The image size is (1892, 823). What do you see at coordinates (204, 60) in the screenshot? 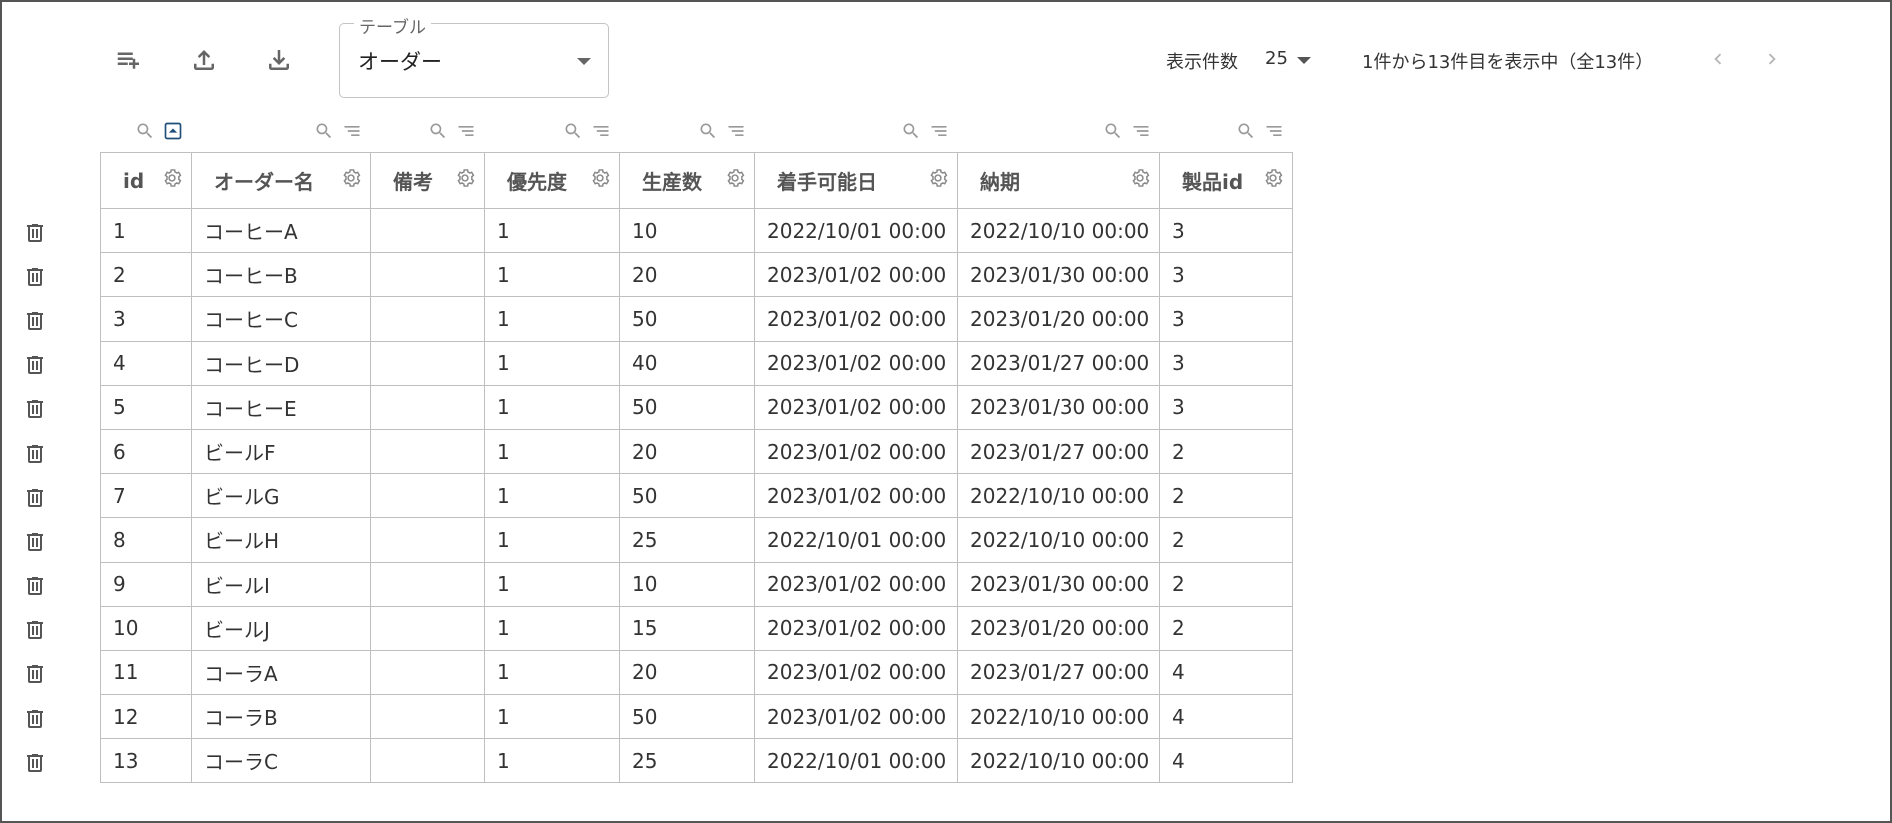
I see `upload-icon` at bounding box center [204, 60].